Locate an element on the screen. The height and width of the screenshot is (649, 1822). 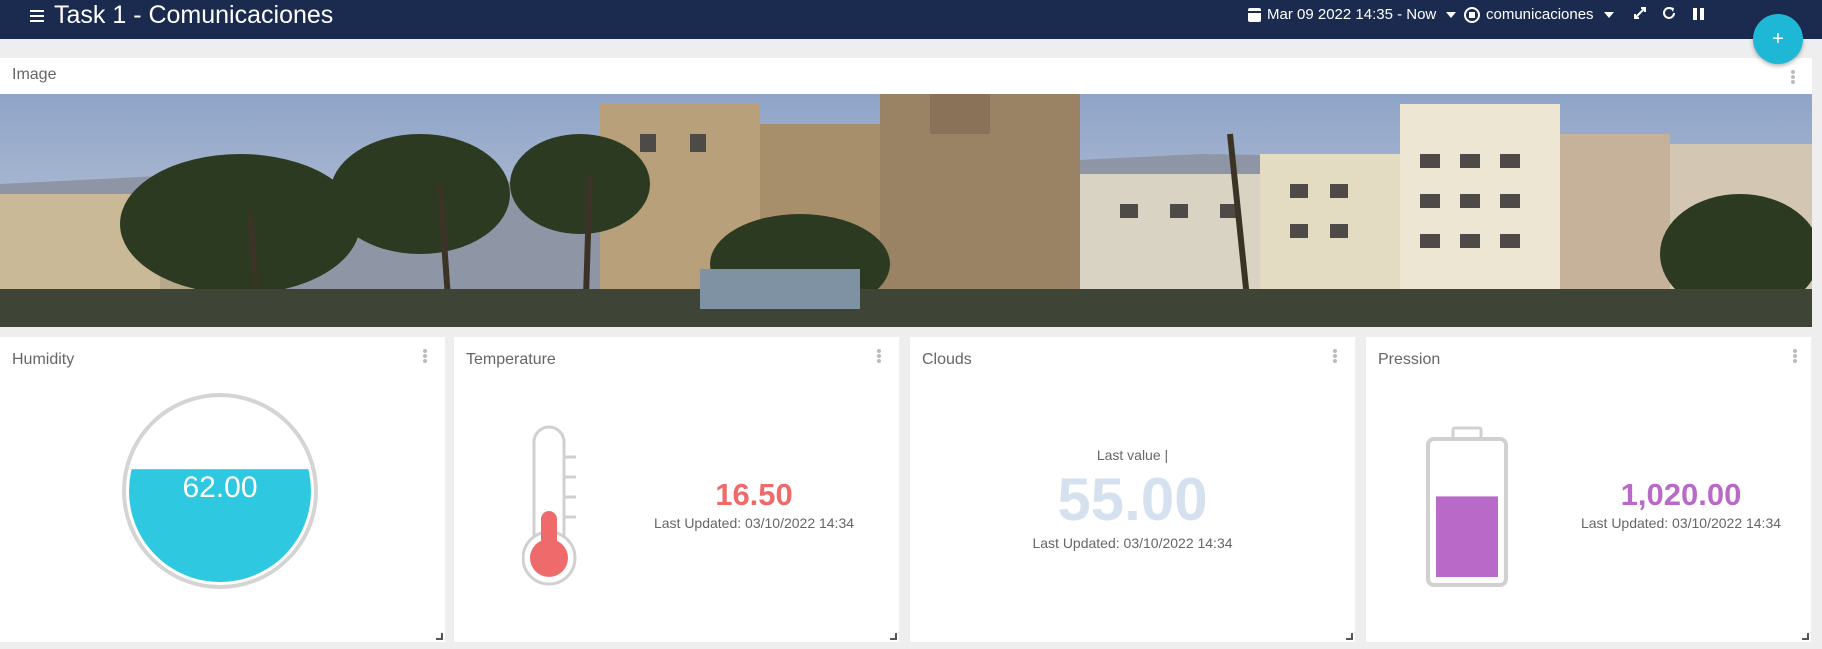
temperature-readout: 16.50 Last Updated: 03/10/2022 14:34 is located at coordinates (754, 504).